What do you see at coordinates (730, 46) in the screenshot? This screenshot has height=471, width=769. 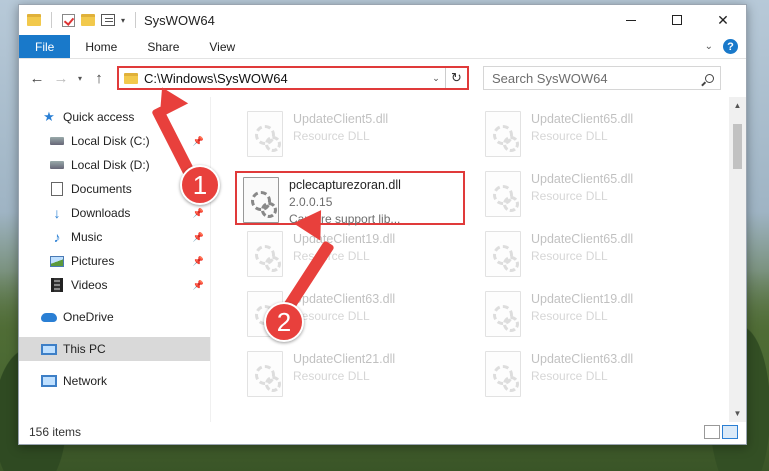 I see `help-icon: ?` at bounding box center [730, 46].